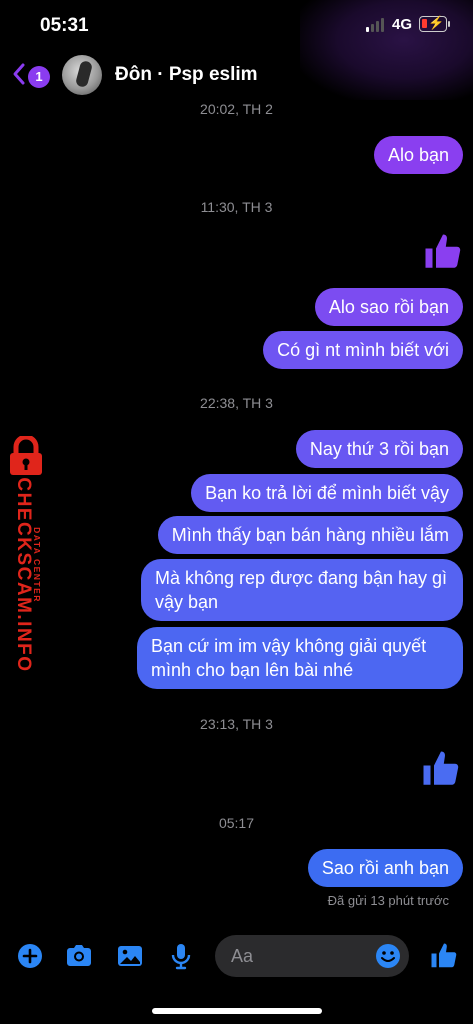  What do you see at coordinates (236, 50) in the screenshot?
I see `status-bar: 05:31 4G ⚡` at bounding box center [236, 50].